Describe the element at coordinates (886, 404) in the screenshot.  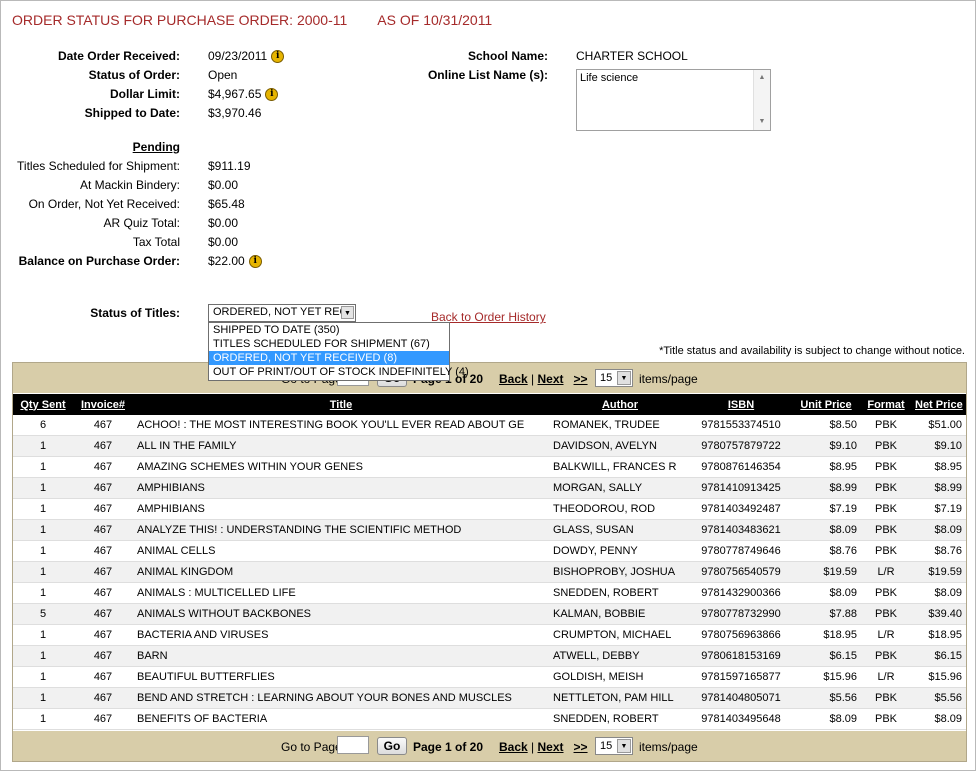
I see `column-header: Format` at that location.